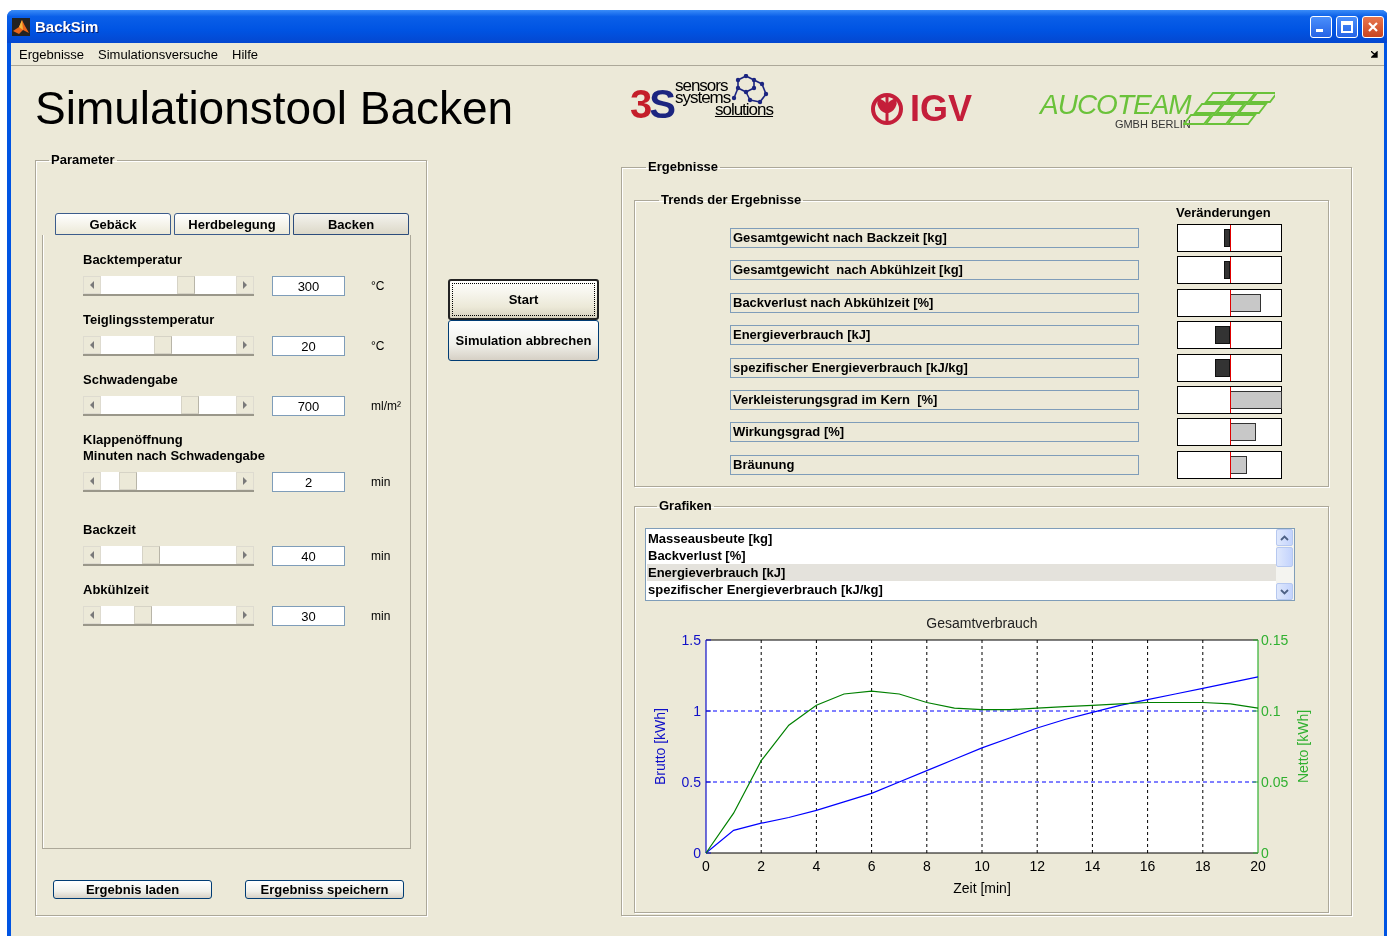 The height and width of the screenshot is (936, 1387). What do you see at coordinates (691, 640) in the screenshot?
I see `tick-label: 1.5` at bounding box center [691, 640].